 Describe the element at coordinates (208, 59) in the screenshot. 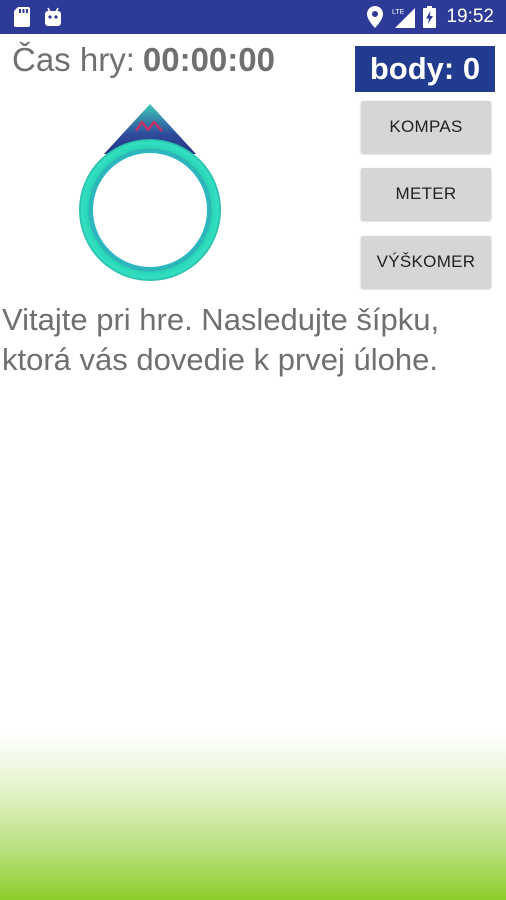

I see `timer-value: 00:00:00` at that location.